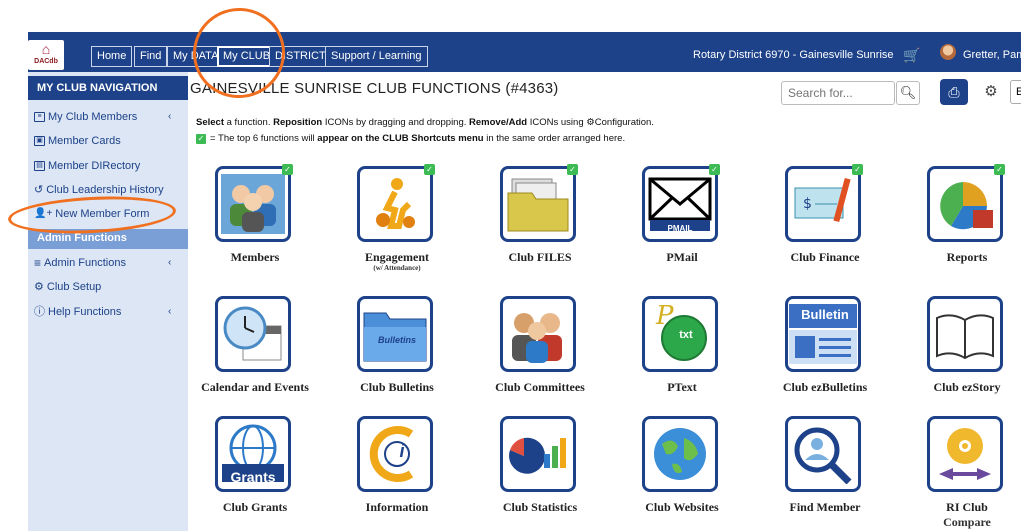  I want to click on sidebar-item-help-functions: ⓘ Help Functions ‹, so click(102, 312).